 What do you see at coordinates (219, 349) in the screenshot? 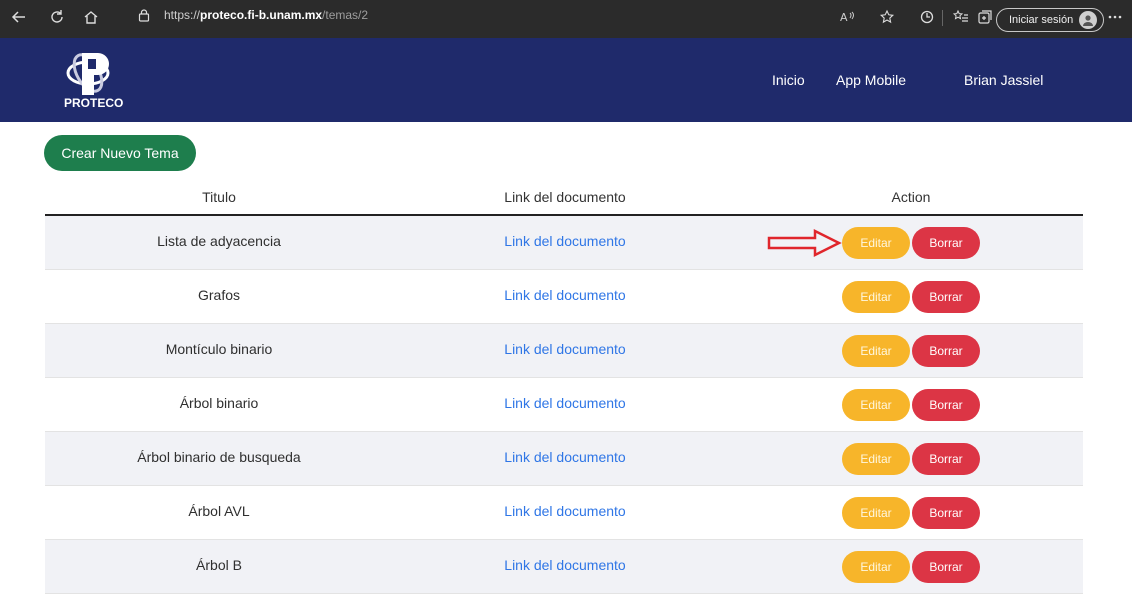
I see `row-title: Montículo binario` at bounding box center [219, 349].